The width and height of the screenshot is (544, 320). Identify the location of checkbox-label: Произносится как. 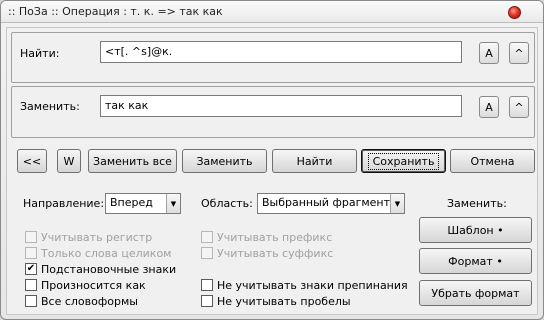
(93, 285).